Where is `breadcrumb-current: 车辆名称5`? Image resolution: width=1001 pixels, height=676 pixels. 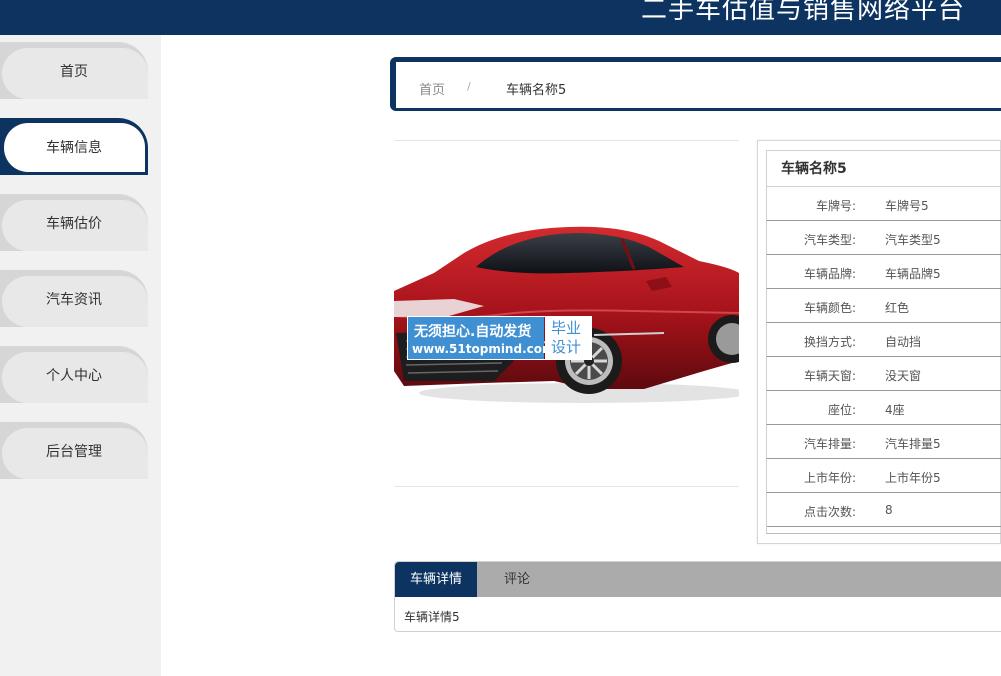 breadcrumb-current: 车辆名称5 is located at coordinates (536, 90).